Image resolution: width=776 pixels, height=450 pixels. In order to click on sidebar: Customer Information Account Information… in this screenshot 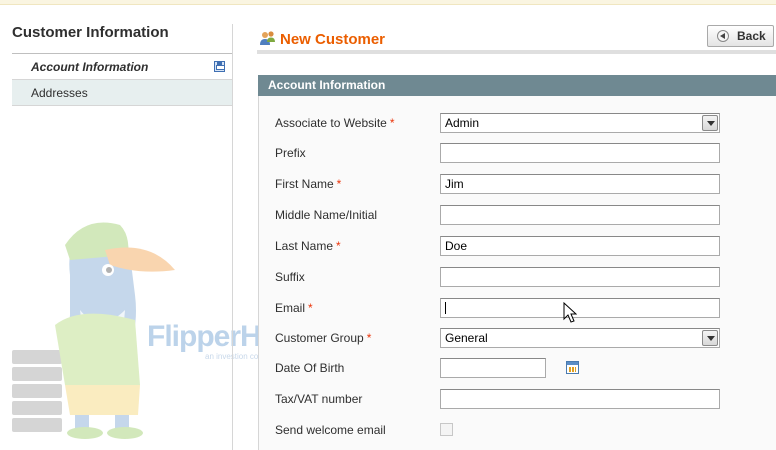, I will do `click(122, 65)`.